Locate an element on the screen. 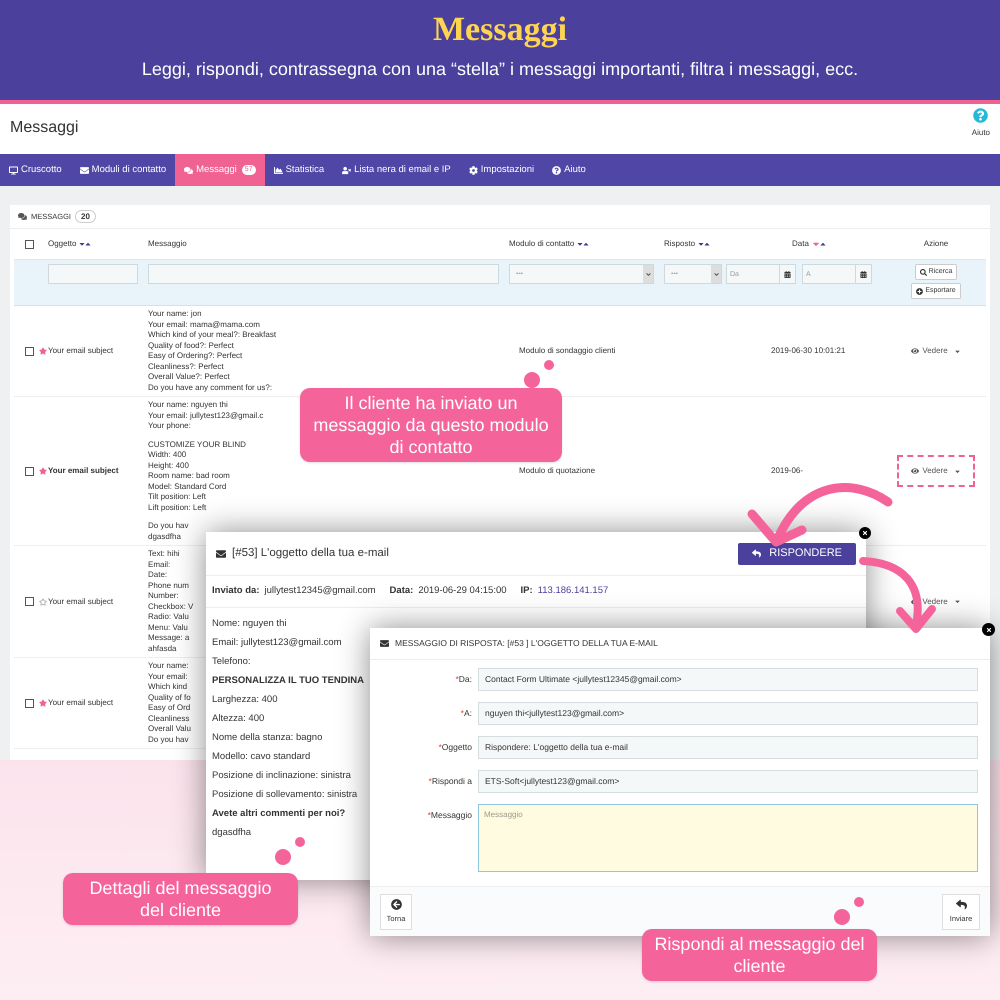 The width and height of the screenshot is (1000, 1000). input-field: Rispondere: L'oggetto della tua e-mail is located at coordinates (728, 747).